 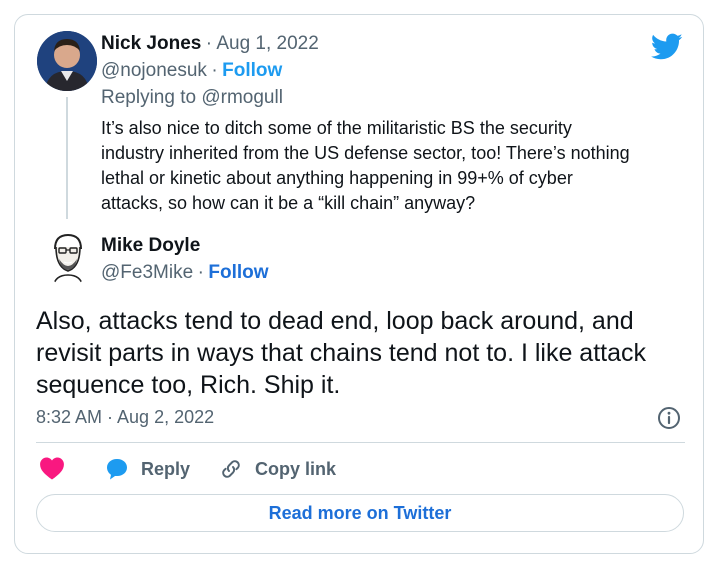 I want to click on reply-author-handle: @nojonesuk, so click(x=154, y=70).